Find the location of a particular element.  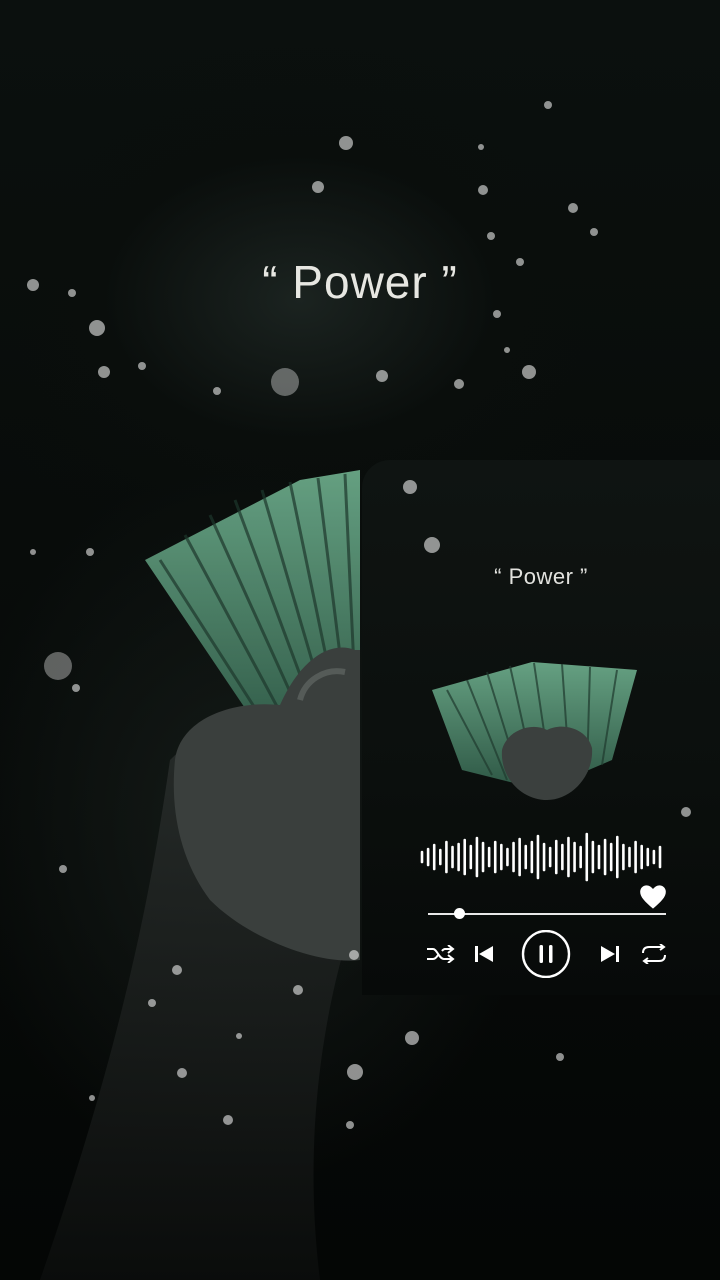

repeat-button is located at coordinates (654, 954).